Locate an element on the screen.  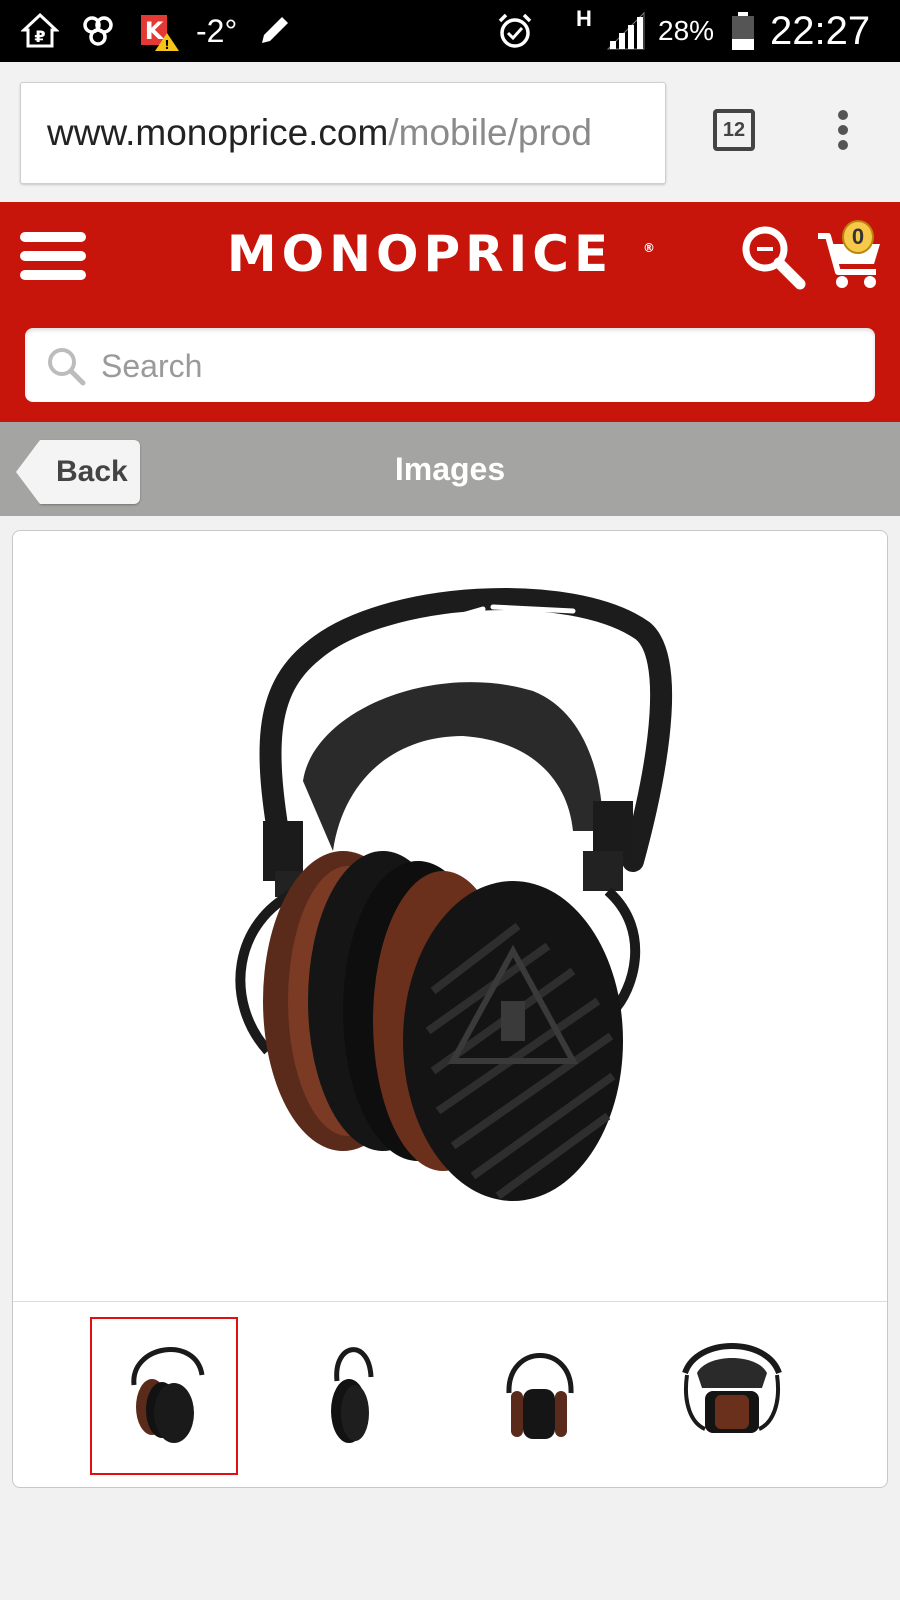
url-domain: www.monoprice.com is located at coordinates (218, 132).